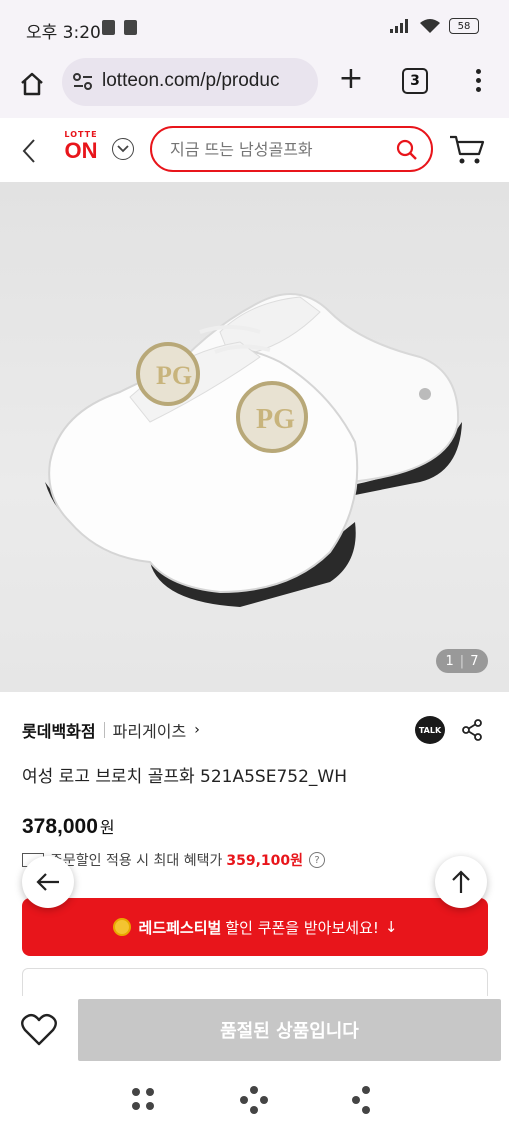 The image size is (509, 1131). Describe the element at coordinates (255, 927) in the screenshot. I see `coupon-banner: 레드페스티벌 할인 쿠폰을 받아보세요! ↓` at that location.